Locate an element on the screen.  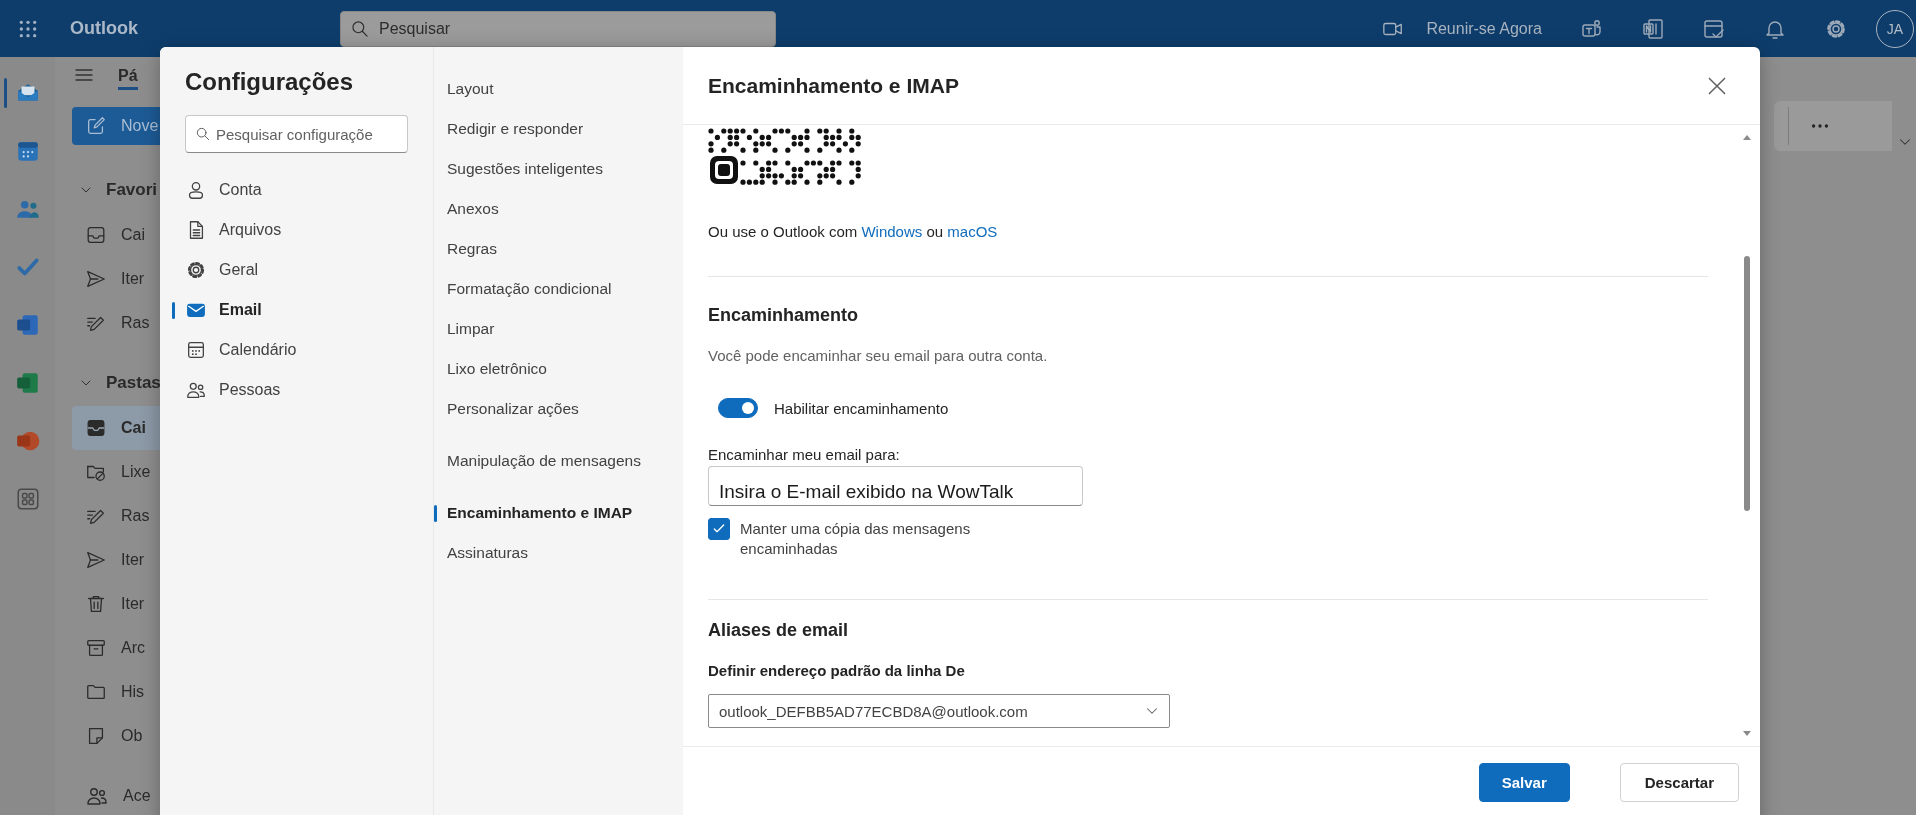
subcategory-item: Sugestões inteligentes is located at coordinates (558, 169).